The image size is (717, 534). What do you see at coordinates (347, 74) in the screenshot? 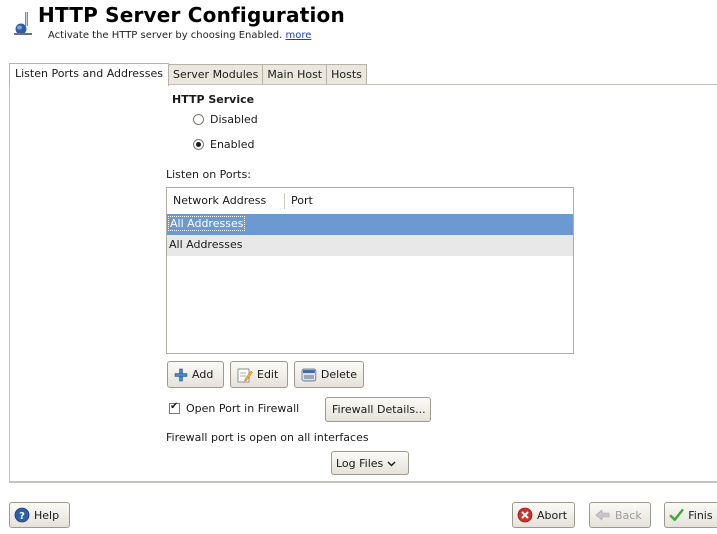
I see `tab-hosts: Hosts` at bounding box center [347, 74].